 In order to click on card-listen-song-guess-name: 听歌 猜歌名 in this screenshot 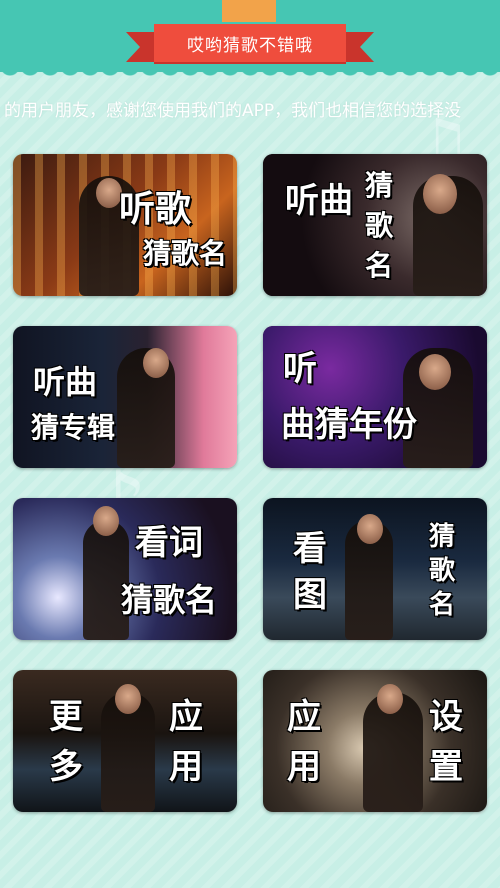, I will do `click(125, 225)`.